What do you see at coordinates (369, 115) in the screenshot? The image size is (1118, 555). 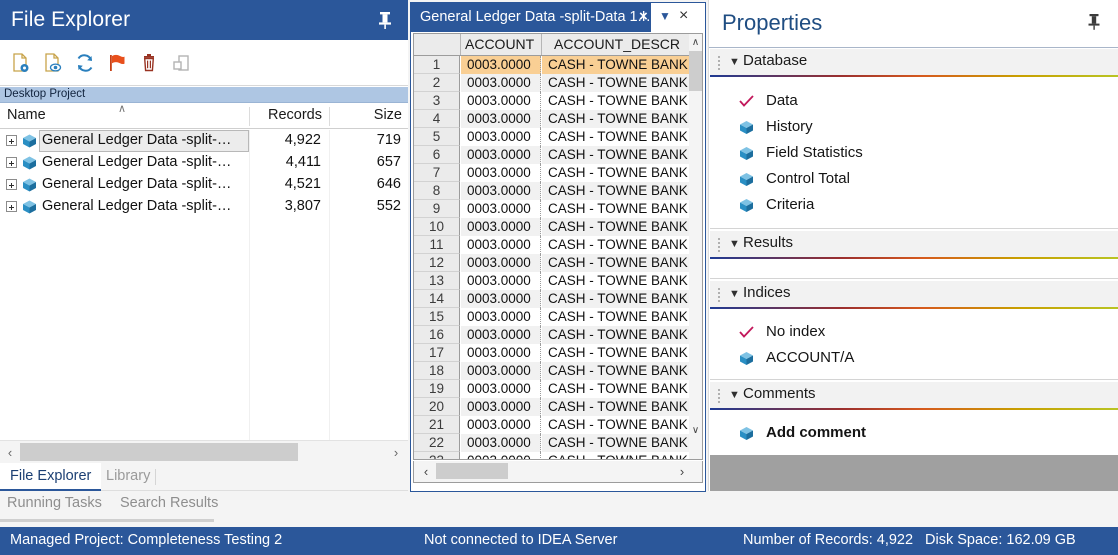 I see `column-header-size: Size` at bounding box center [369, 115].